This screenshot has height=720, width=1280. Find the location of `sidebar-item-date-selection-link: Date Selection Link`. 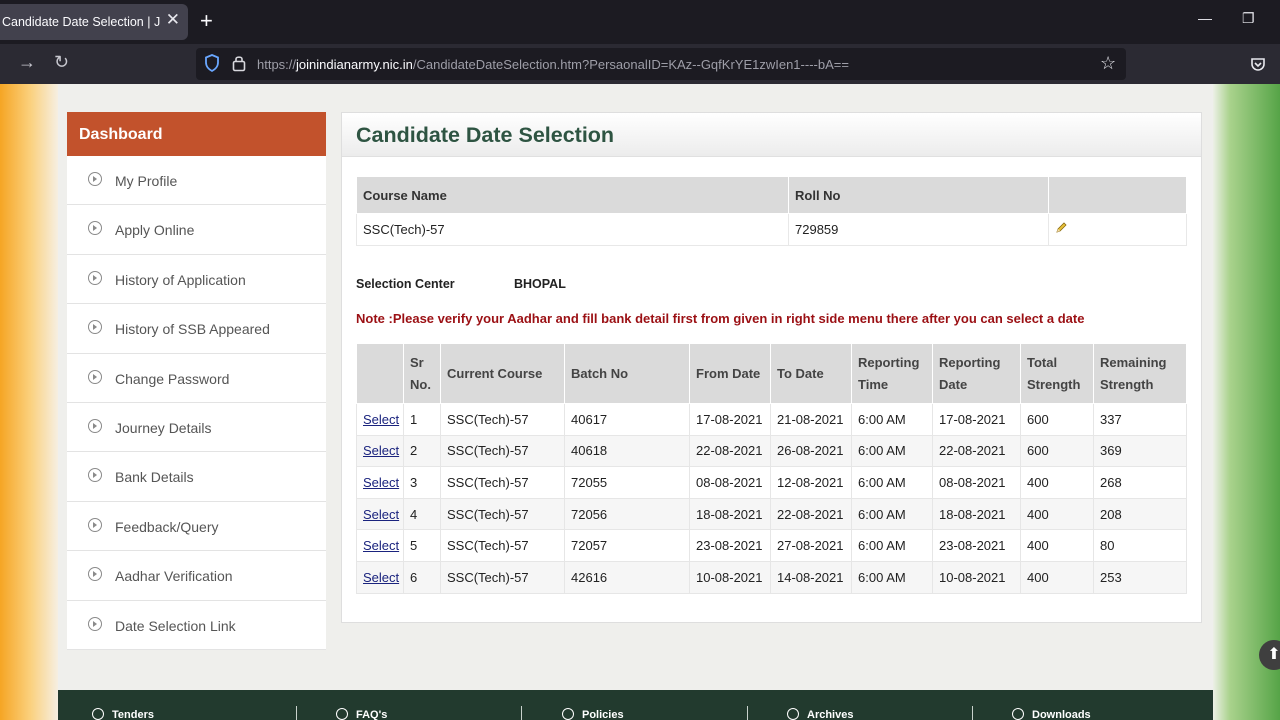

sidebar-item-date-selection-link: Date Selection Link is located at coordinates (196, 625).